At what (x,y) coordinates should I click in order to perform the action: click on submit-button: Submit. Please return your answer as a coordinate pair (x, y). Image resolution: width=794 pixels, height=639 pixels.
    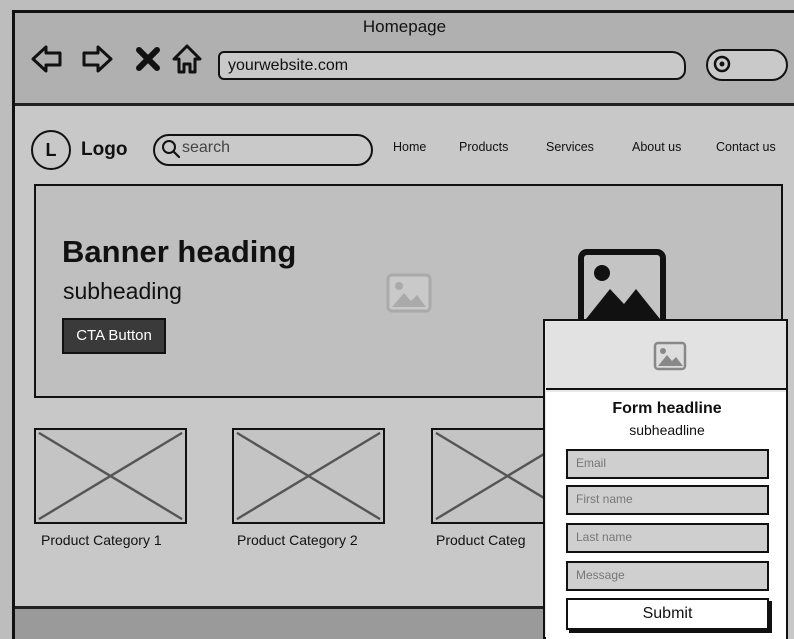
    Looking at the image, I should click on (667, 614).